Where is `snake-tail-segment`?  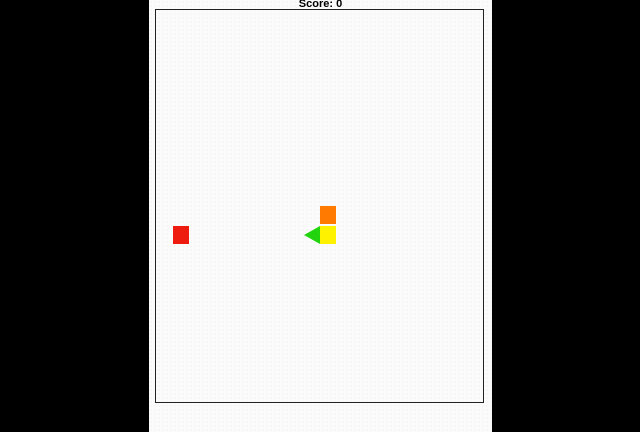 snake-tail-segment is located at coordinates (328, 215).